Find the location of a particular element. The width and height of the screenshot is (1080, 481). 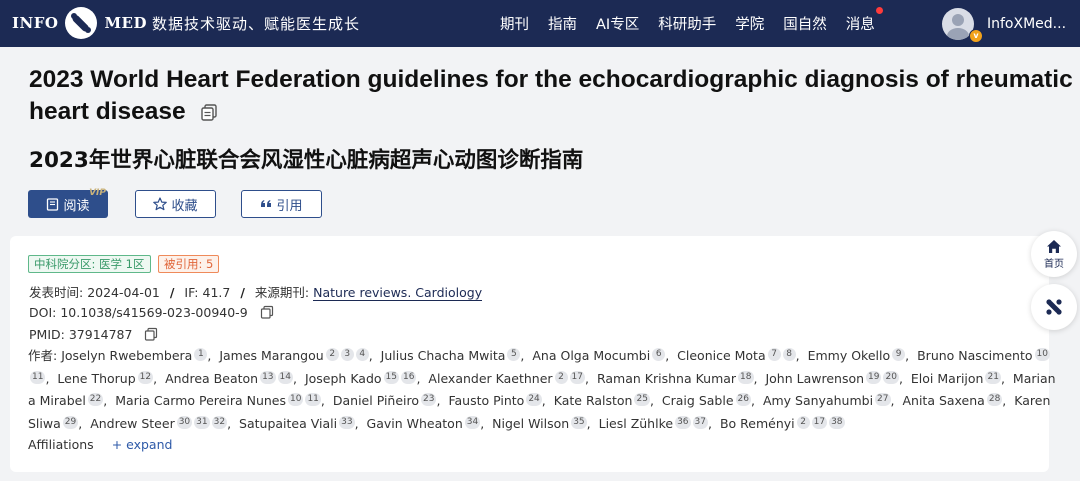

affiliation-number-badge: 38 is located at coordinates (837, 422).